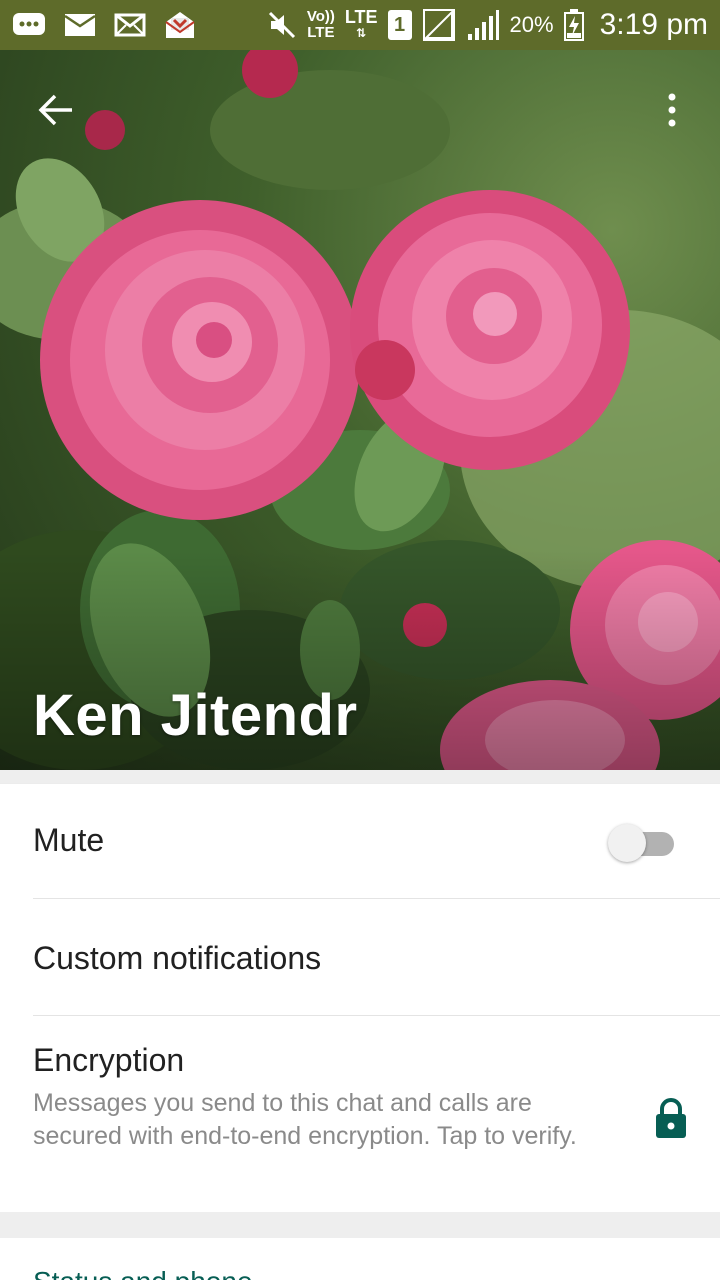 The image size is (720, 1280). What do you see at coordinates (320, 16) in the screenshot?
I see `volte-label: Vo))` at bounding box center [320, 16].